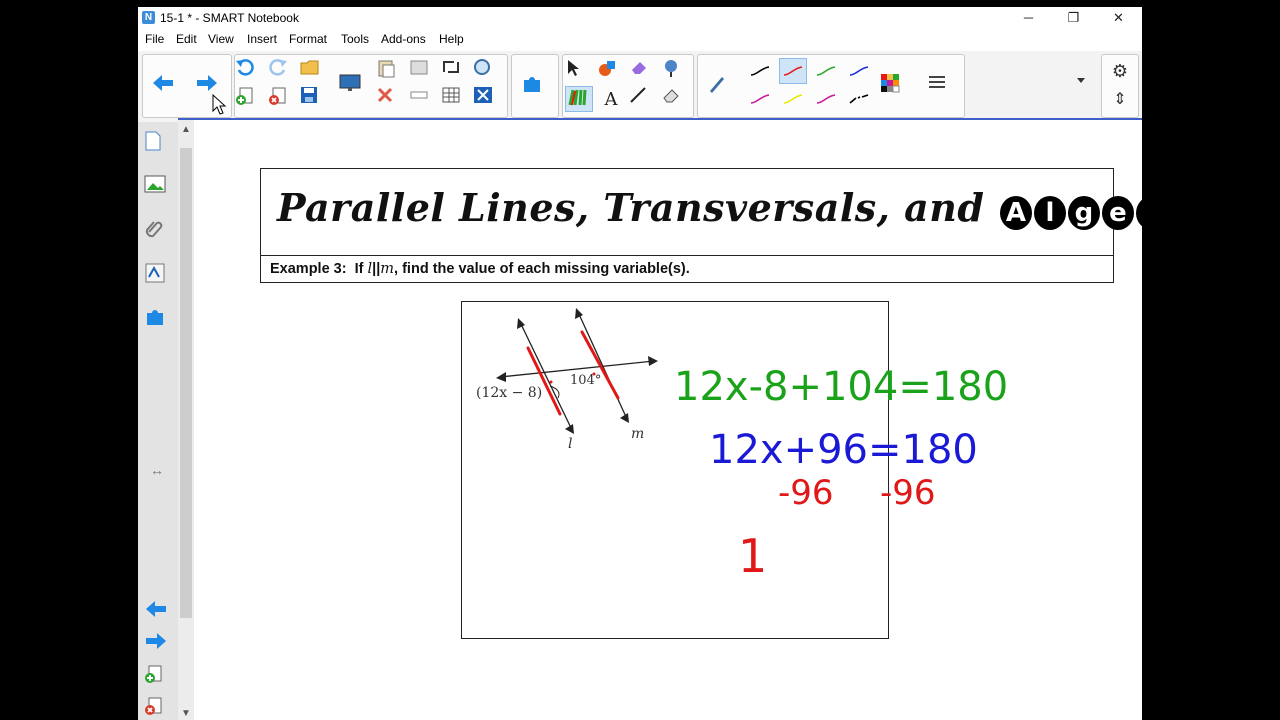 This screenshot has height=720, width=1280. What do you see at coordinates (941, 86) in the screenshot?
I see `line-style-icon` at bounding box center [941, 86].